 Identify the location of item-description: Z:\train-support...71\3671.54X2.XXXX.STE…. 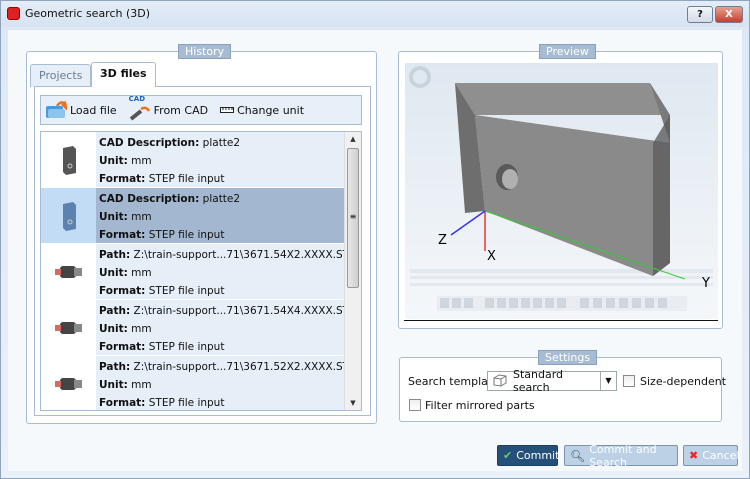
(239, 255).